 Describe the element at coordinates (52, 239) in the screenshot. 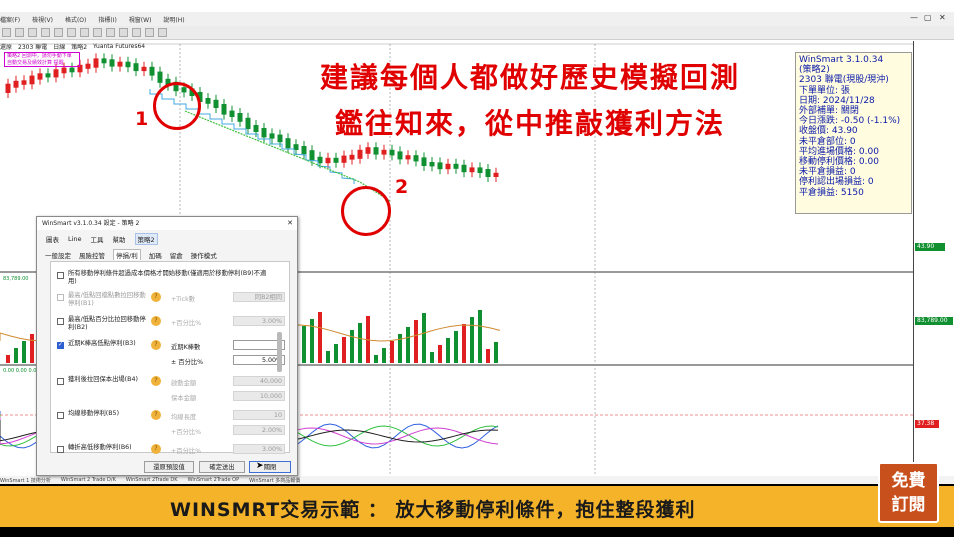

I see `dialog-menu-chart: 圖表` at that location.